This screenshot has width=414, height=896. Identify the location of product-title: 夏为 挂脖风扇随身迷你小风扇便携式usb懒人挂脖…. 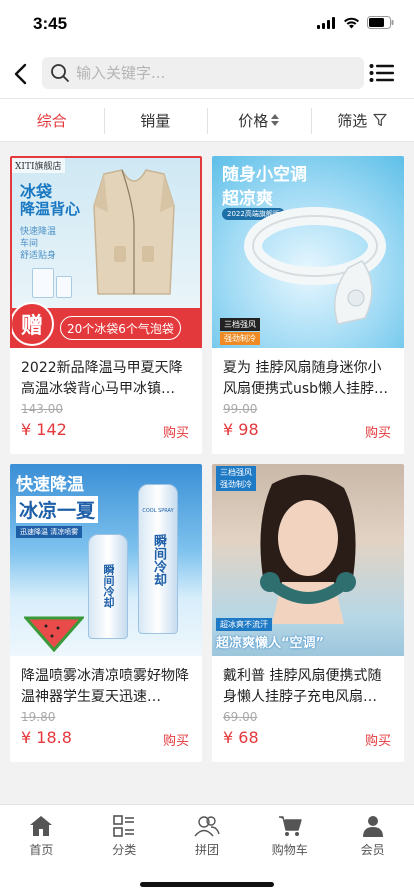
(308, 379).